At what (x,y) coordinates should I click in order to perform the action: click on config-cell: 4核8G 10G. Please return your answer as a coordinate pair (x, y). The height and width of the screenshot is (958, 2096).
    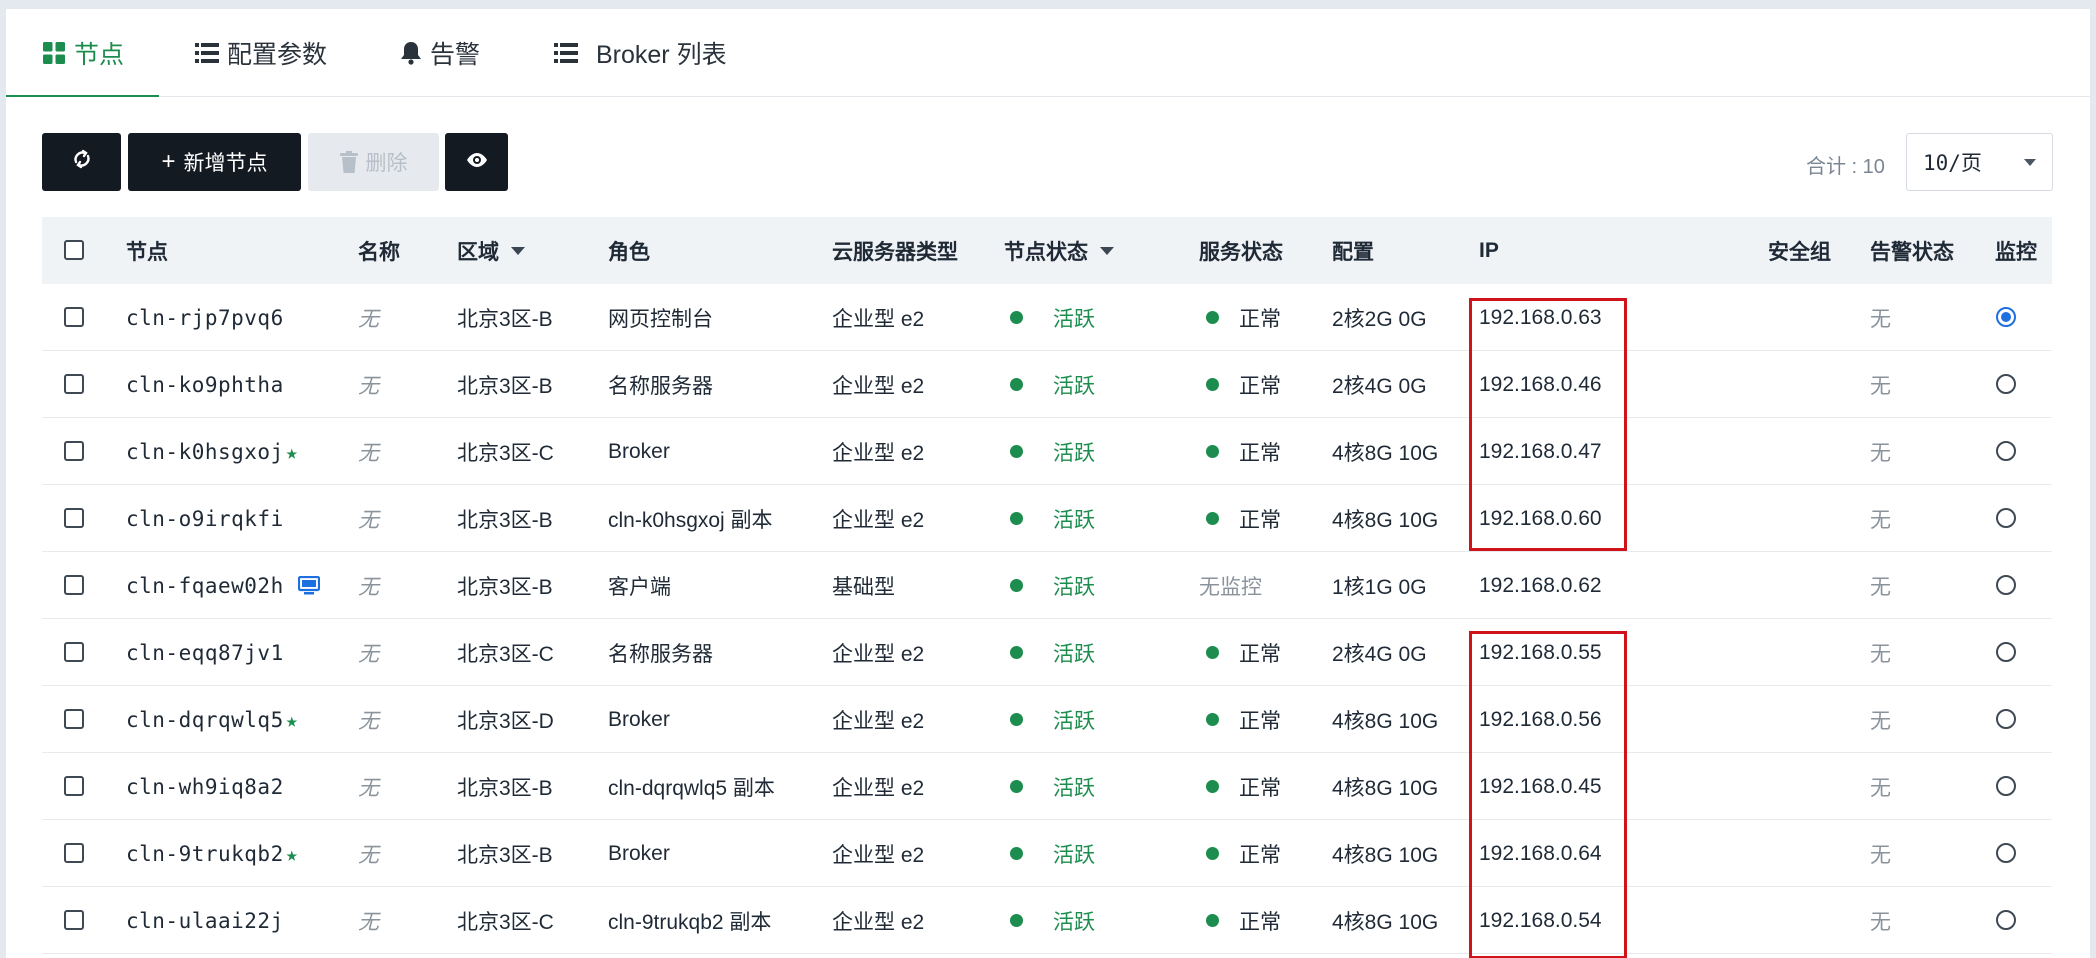
    Looking at the image, I should click on (1385, 922).